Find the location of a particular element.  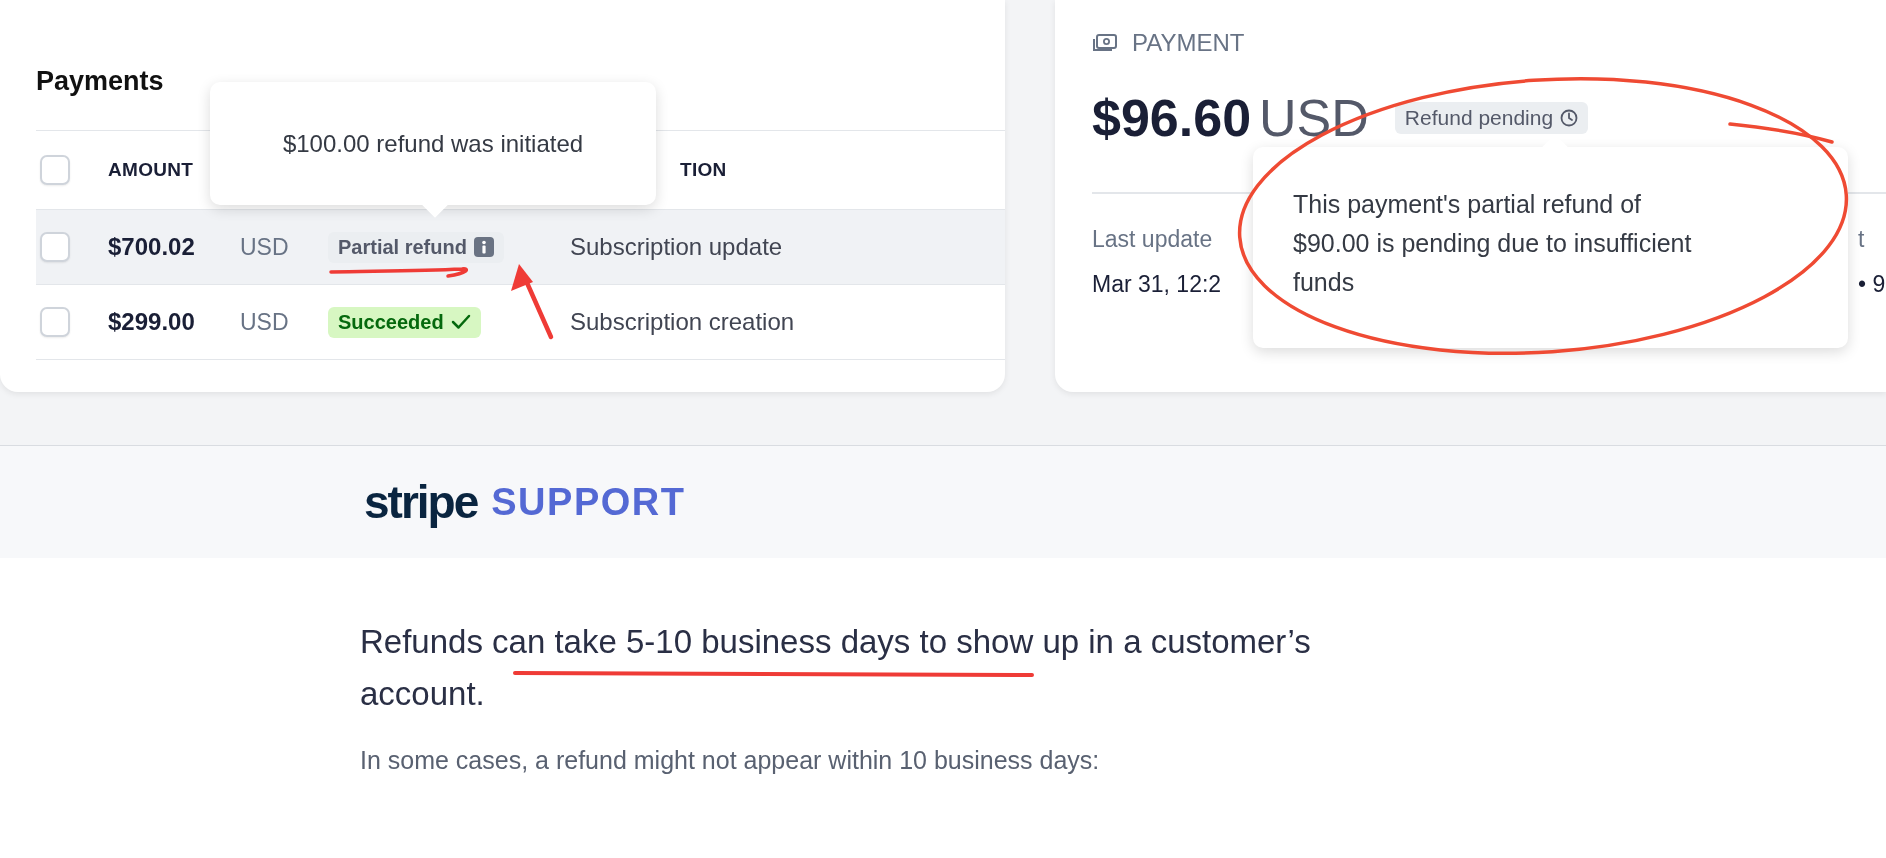

cash-icon is located at coordinates (1105, 43).